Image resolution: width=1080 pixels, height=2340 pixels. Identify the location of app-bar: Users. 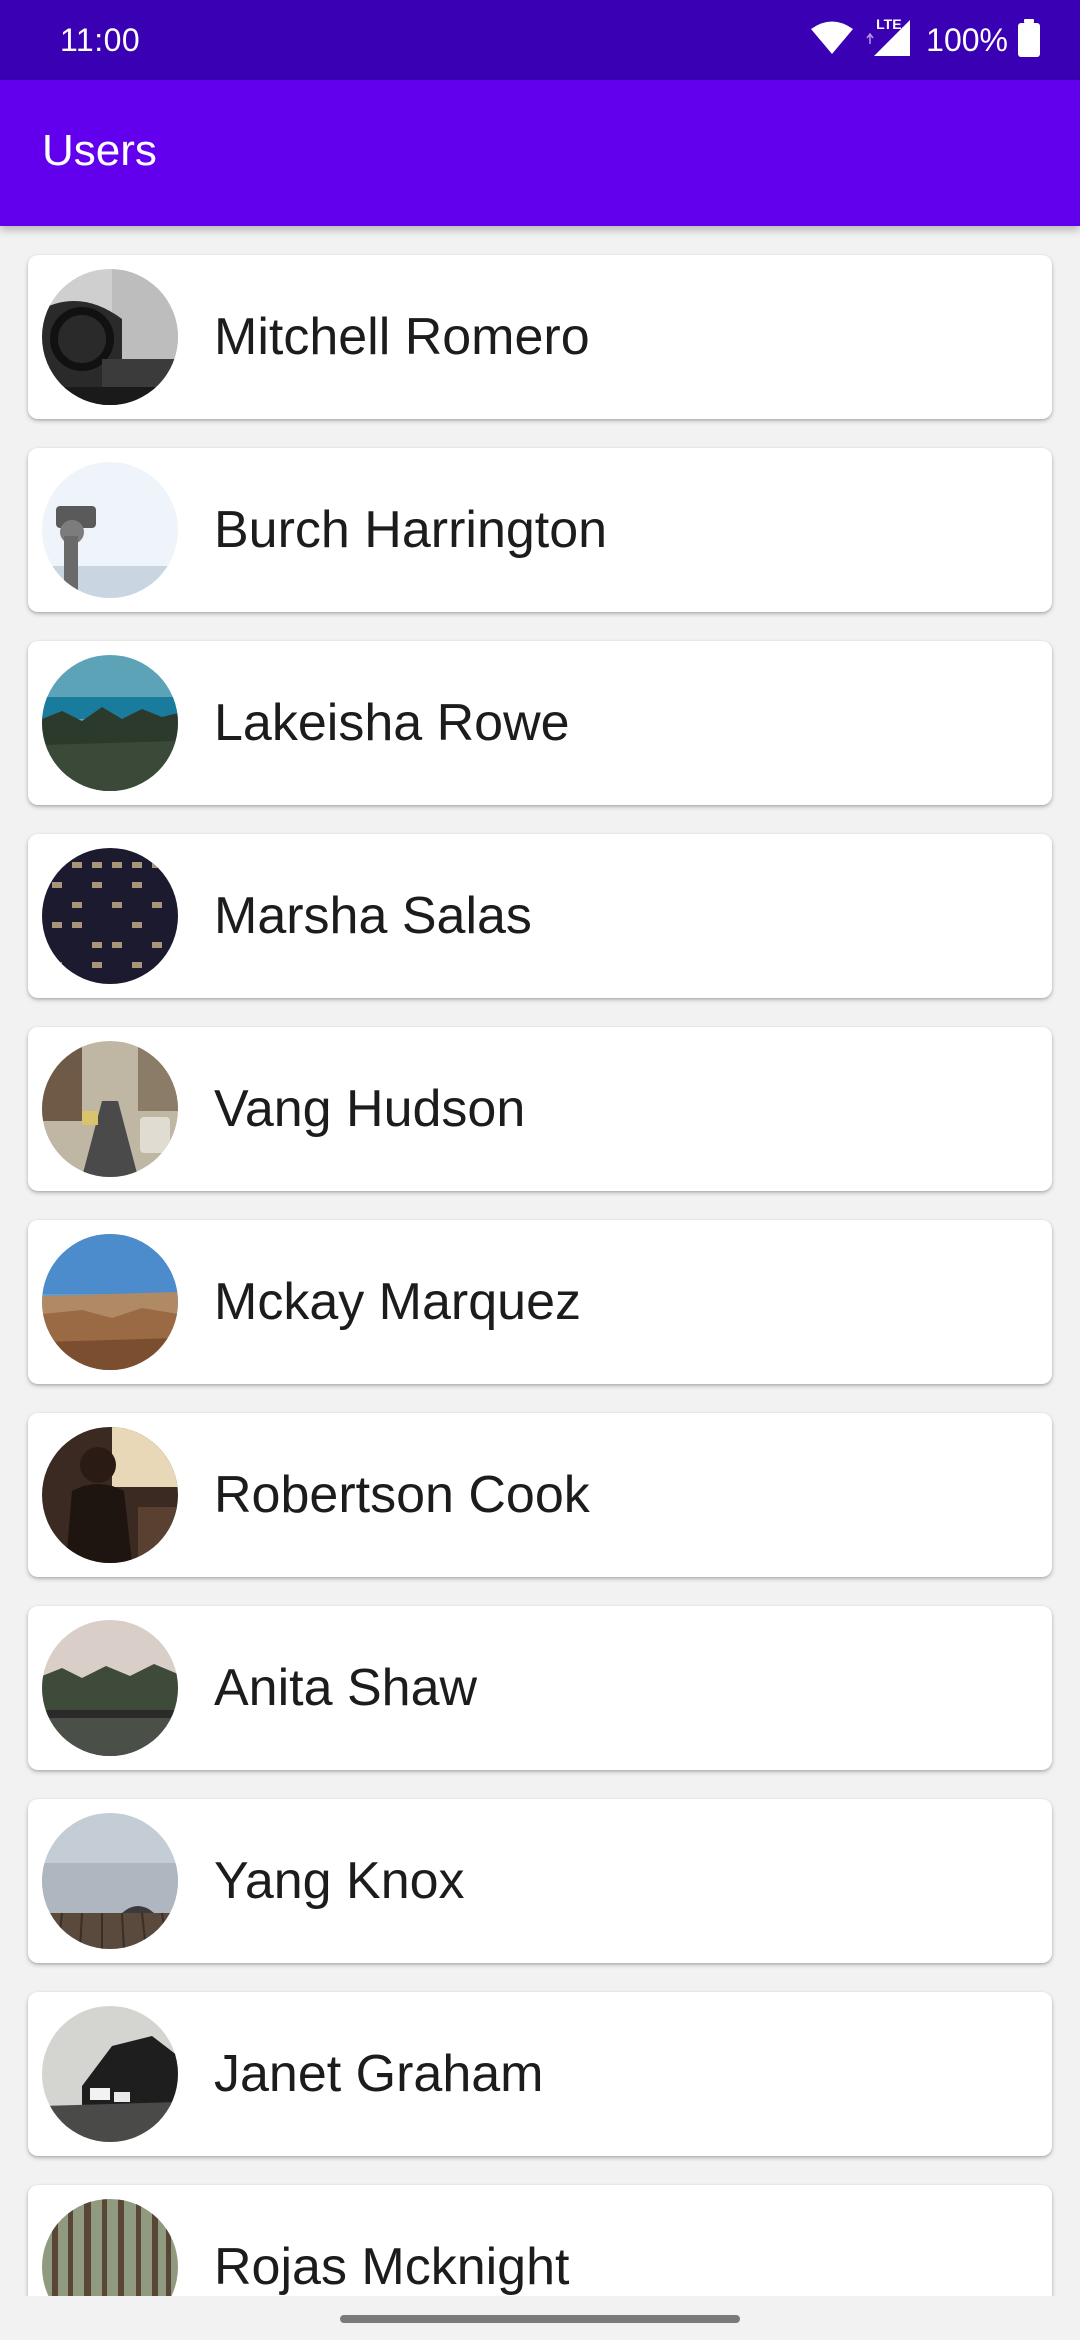
(540, 153).